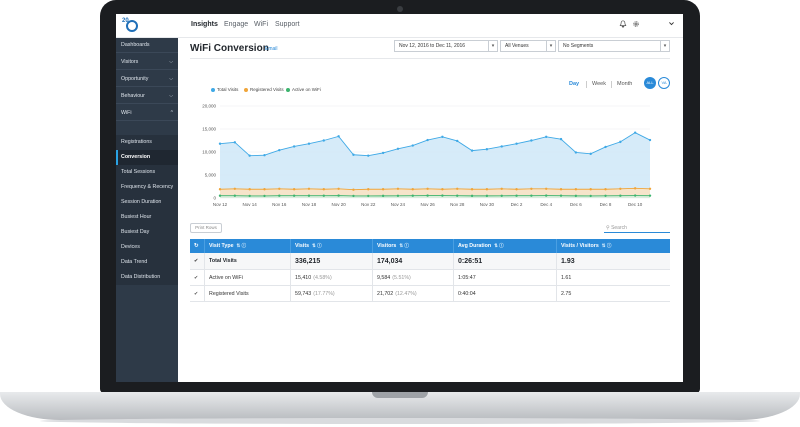 Image resolution: width=800 pixels, height=427 pixels. What do you see at coordinates (247, 261) in the screenshot?
I see `cell-visit-type: Total Visits` at bounding box center [247, 261].